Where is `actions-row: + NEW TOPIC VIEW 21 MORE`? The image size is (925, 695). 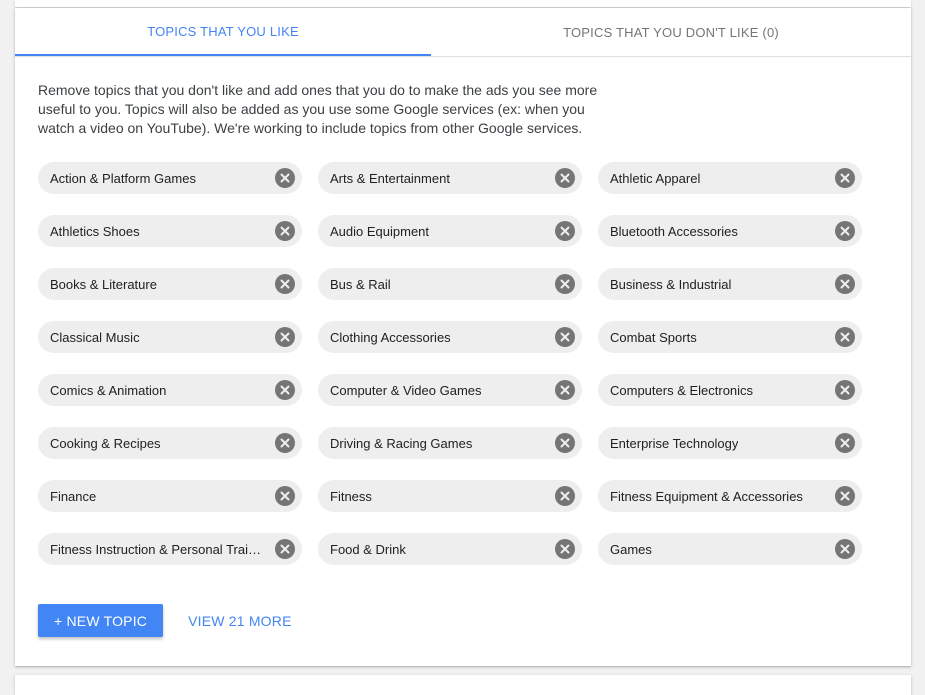
actions-row: + NEW TOPIC VIEW 21 MORE is located at coordinates (165, 620).